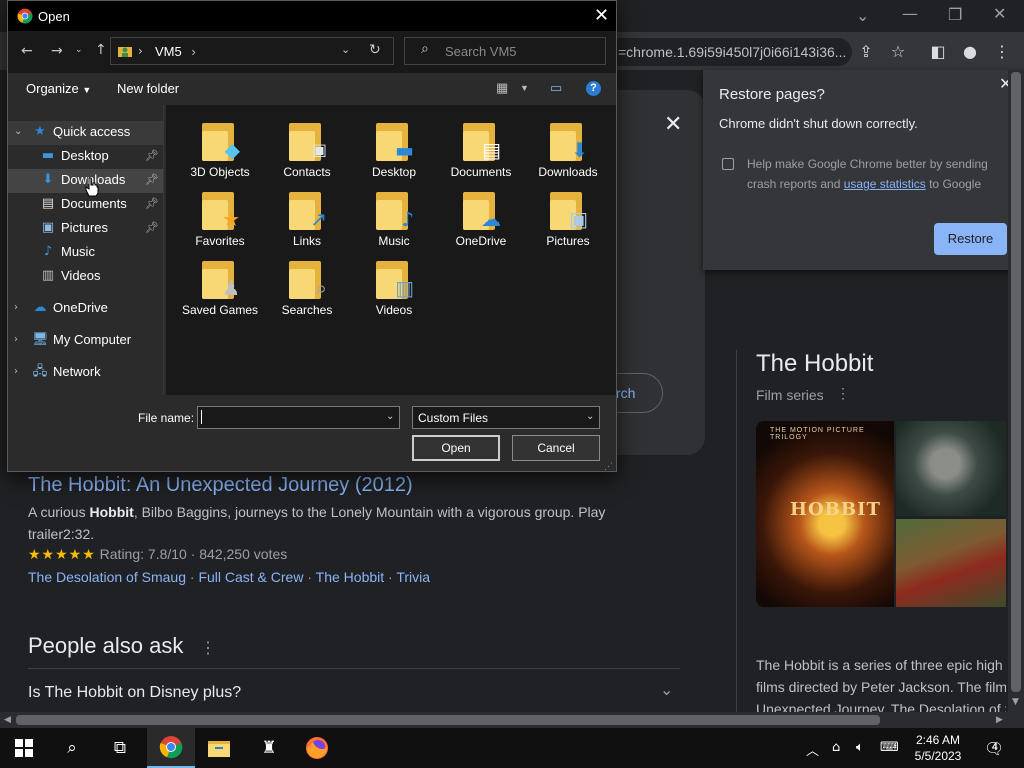  Describe the element at coordinates (590, 416) in the screenshot. I see `file-type-dropdown-icon: ⌄` at that location.